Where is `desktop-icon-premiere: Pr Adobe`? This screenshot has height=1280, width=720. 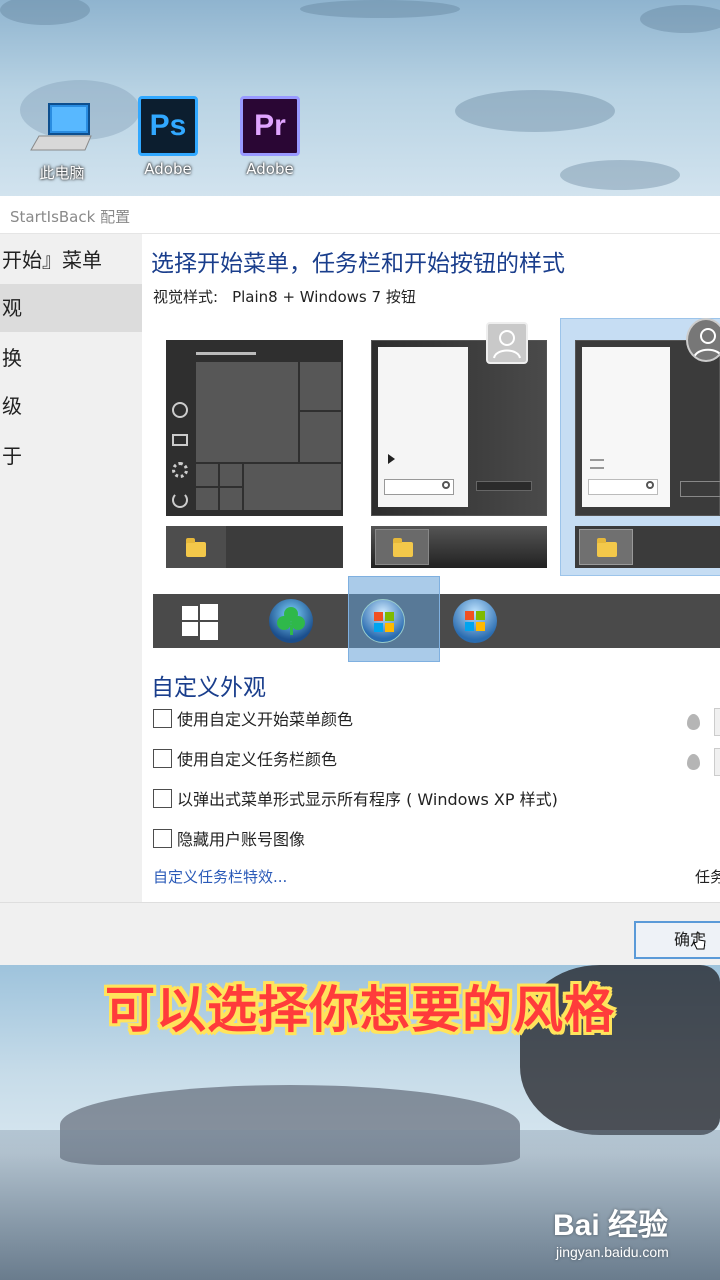 desktop-icon-premiere: Pr Adobe is located at coordinates (270, 137).